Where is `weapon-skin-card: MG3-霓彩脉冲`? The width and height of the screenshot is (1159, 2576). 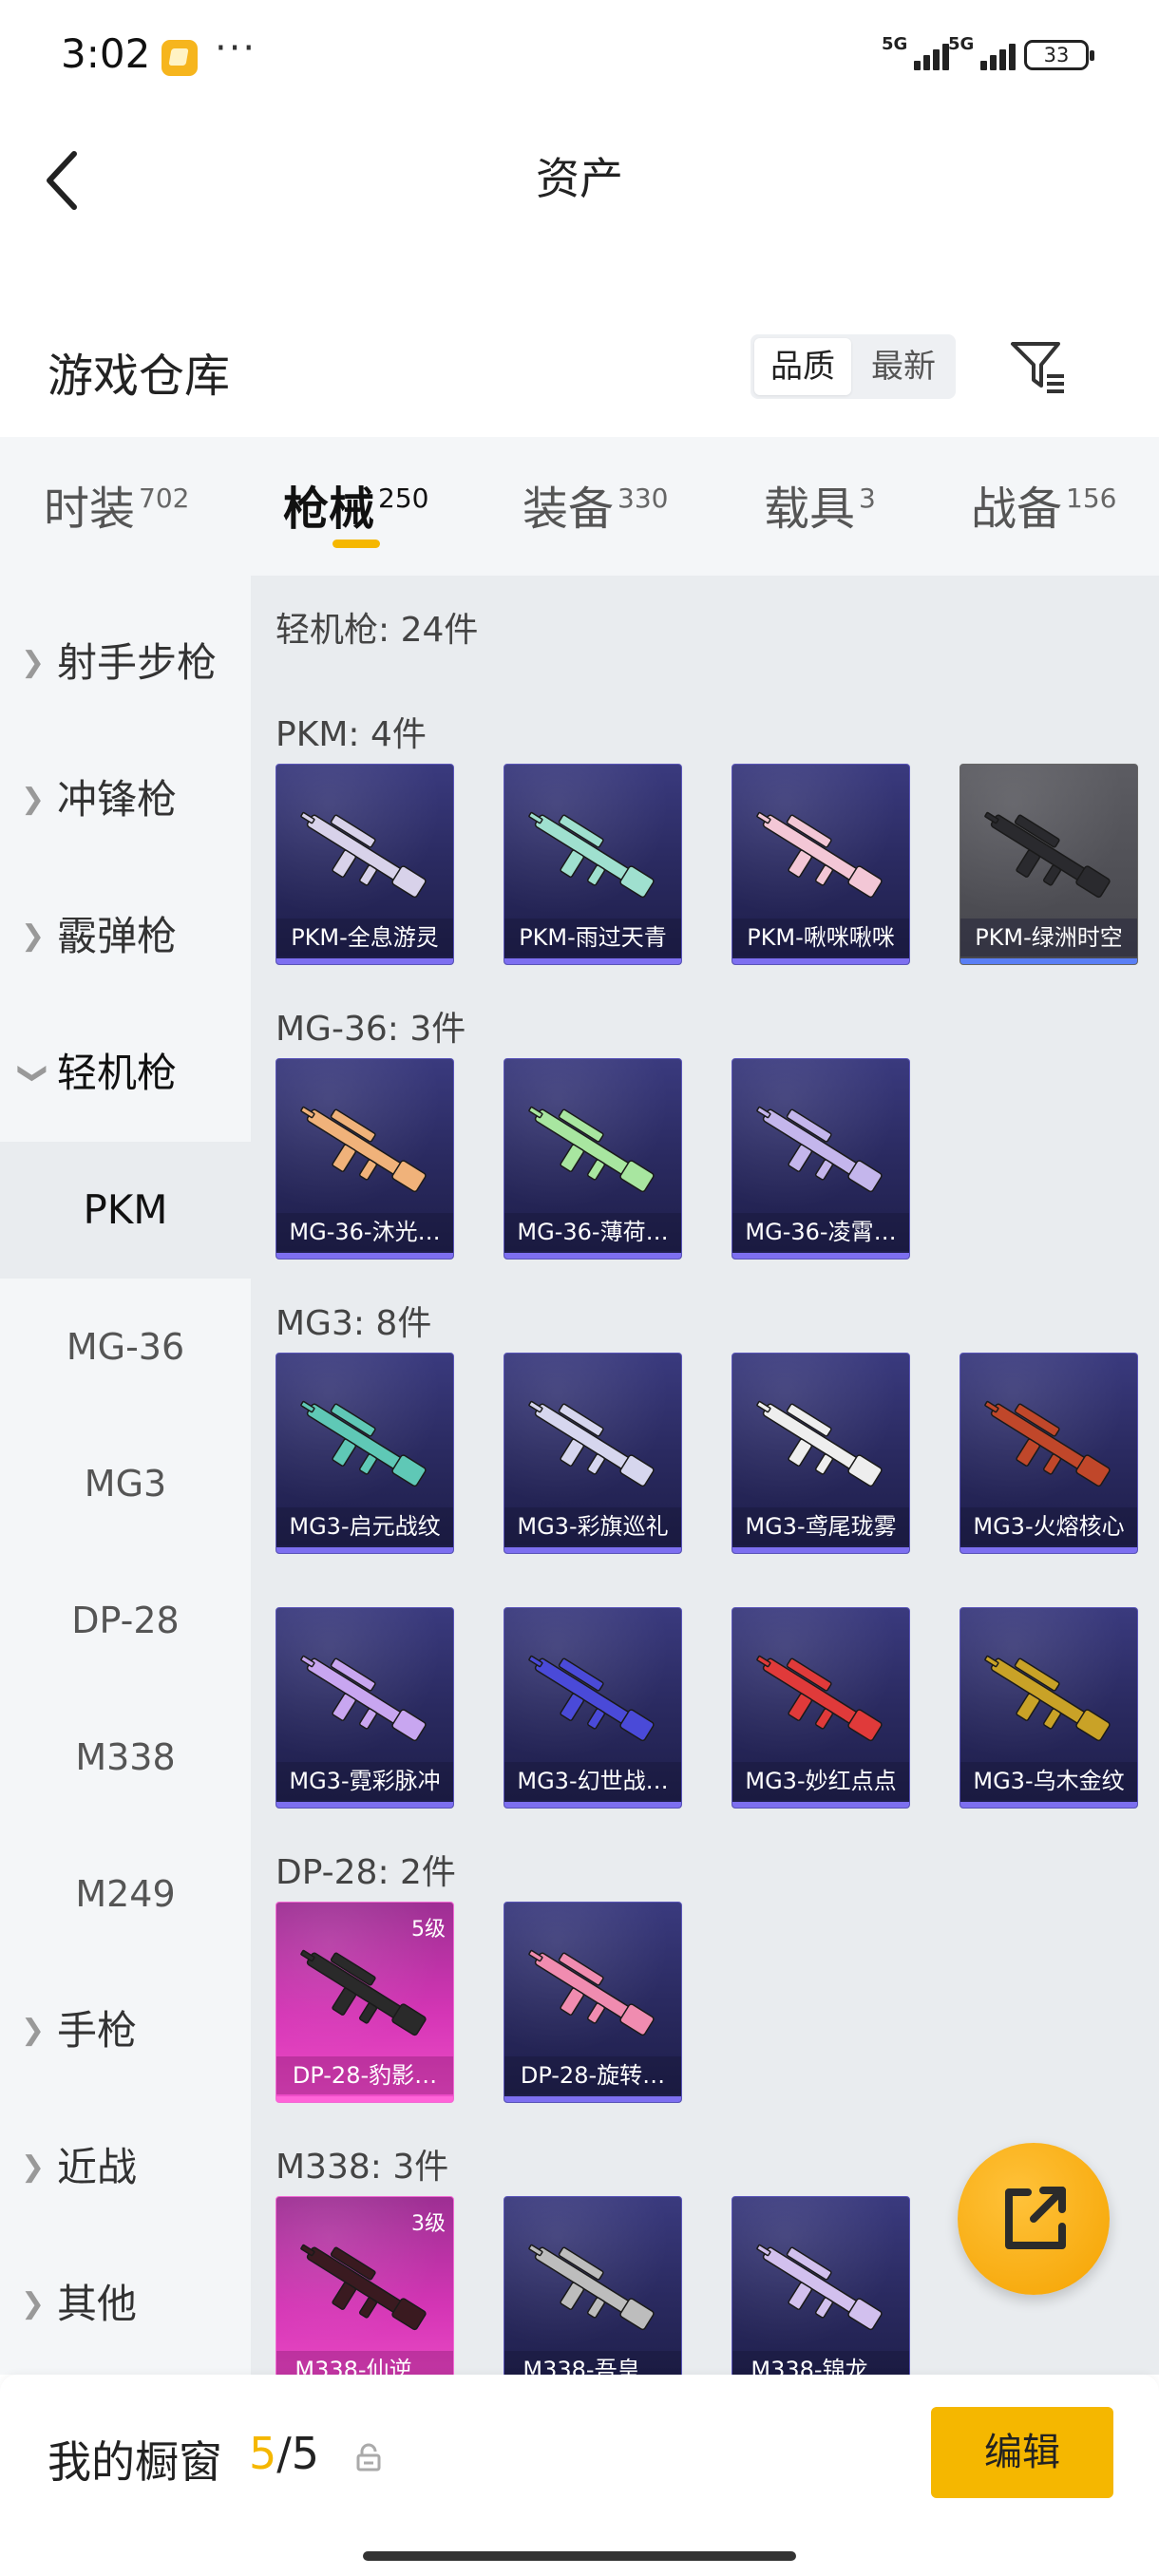
weapon-skin-card: MG3-霓彩脉冲 is located at coordinates (365, 1708).